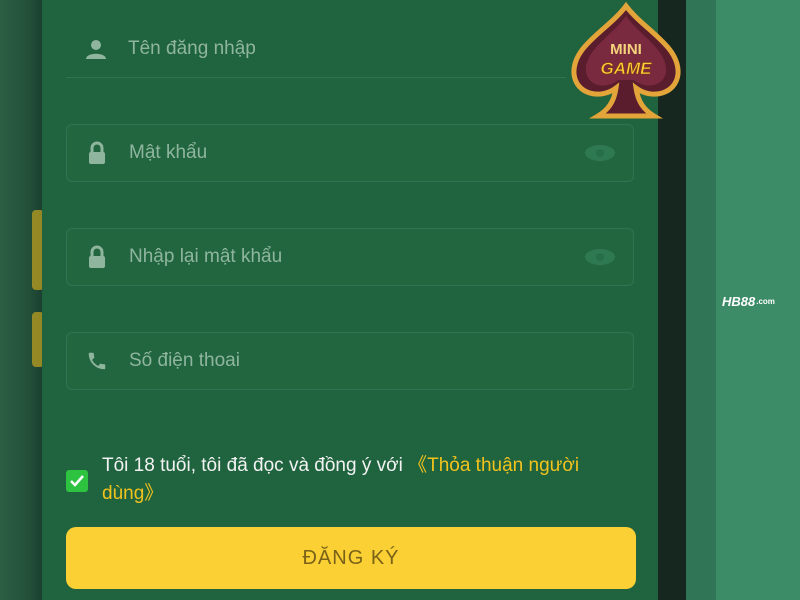  Describe the element at coordinates (350, 361) in the screenshot. I see `phone-field: Số điện thoai` at that location.